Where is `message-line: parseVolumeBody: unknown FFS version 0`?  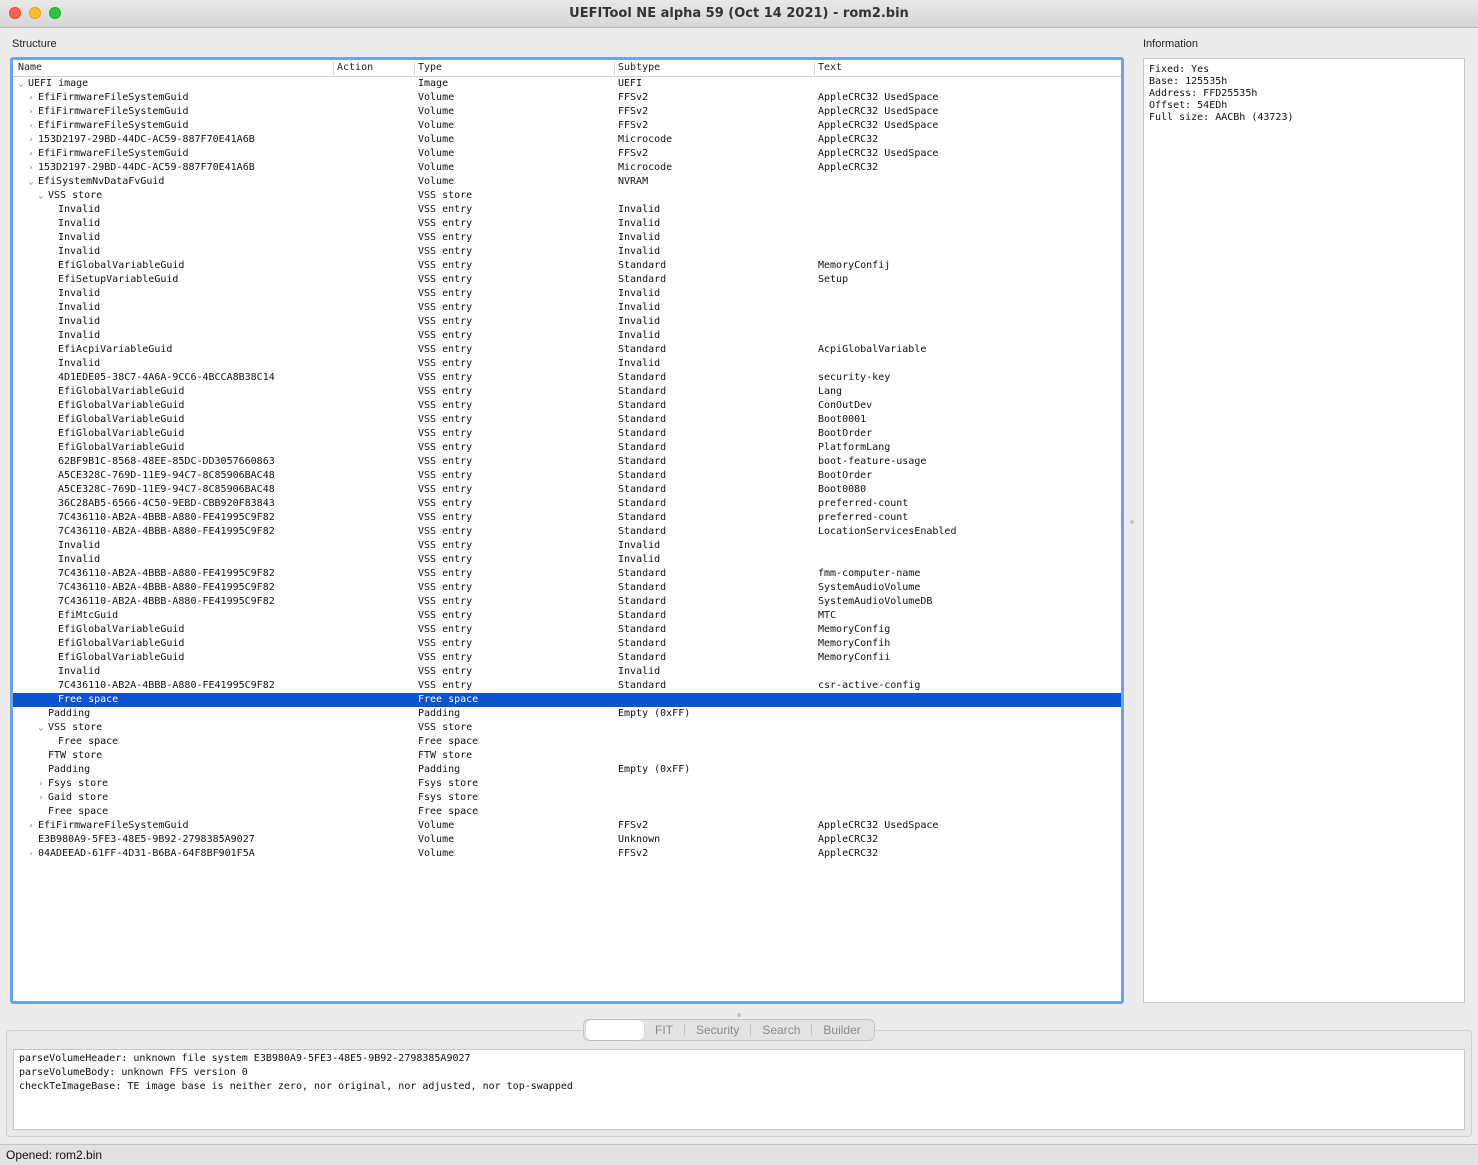
message-line: parseVolumeBody: unknown FFS version 0 is located at coordinates (739, 1073).